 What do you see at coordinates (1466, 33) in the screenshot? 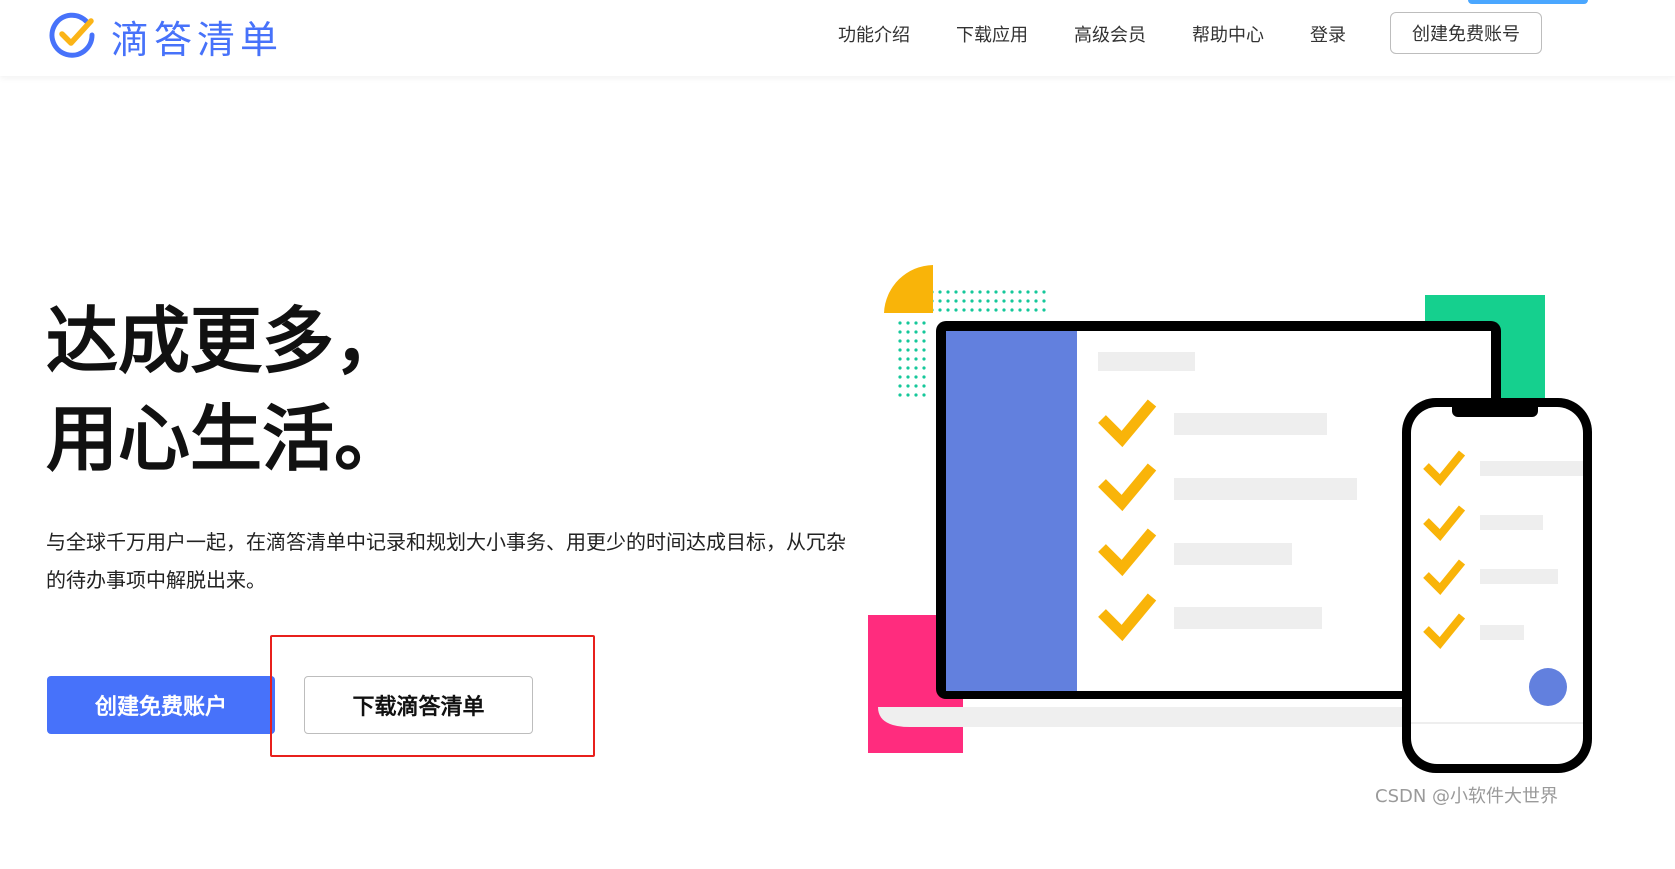
I see `create-account-button: 创建免费账号` at bounding box center [1466, 33].